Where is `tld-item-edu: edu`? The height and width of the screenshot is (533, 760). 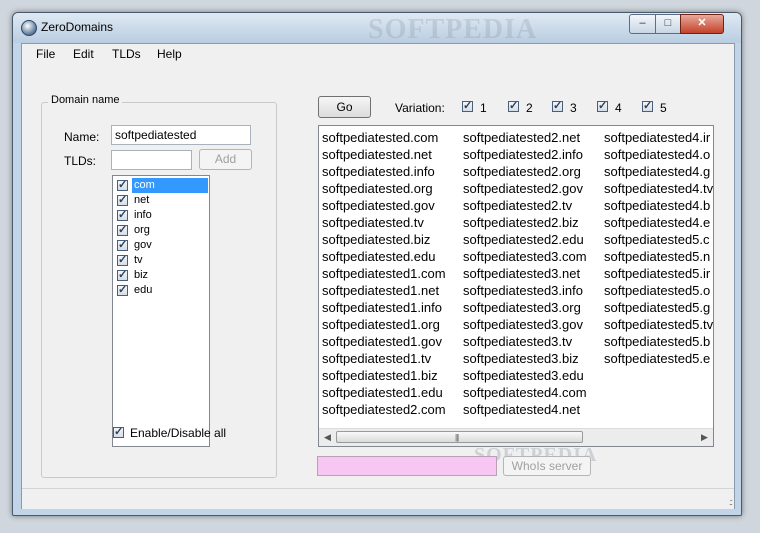
tld-item-edu: edu is located at coordinates (161, 290).